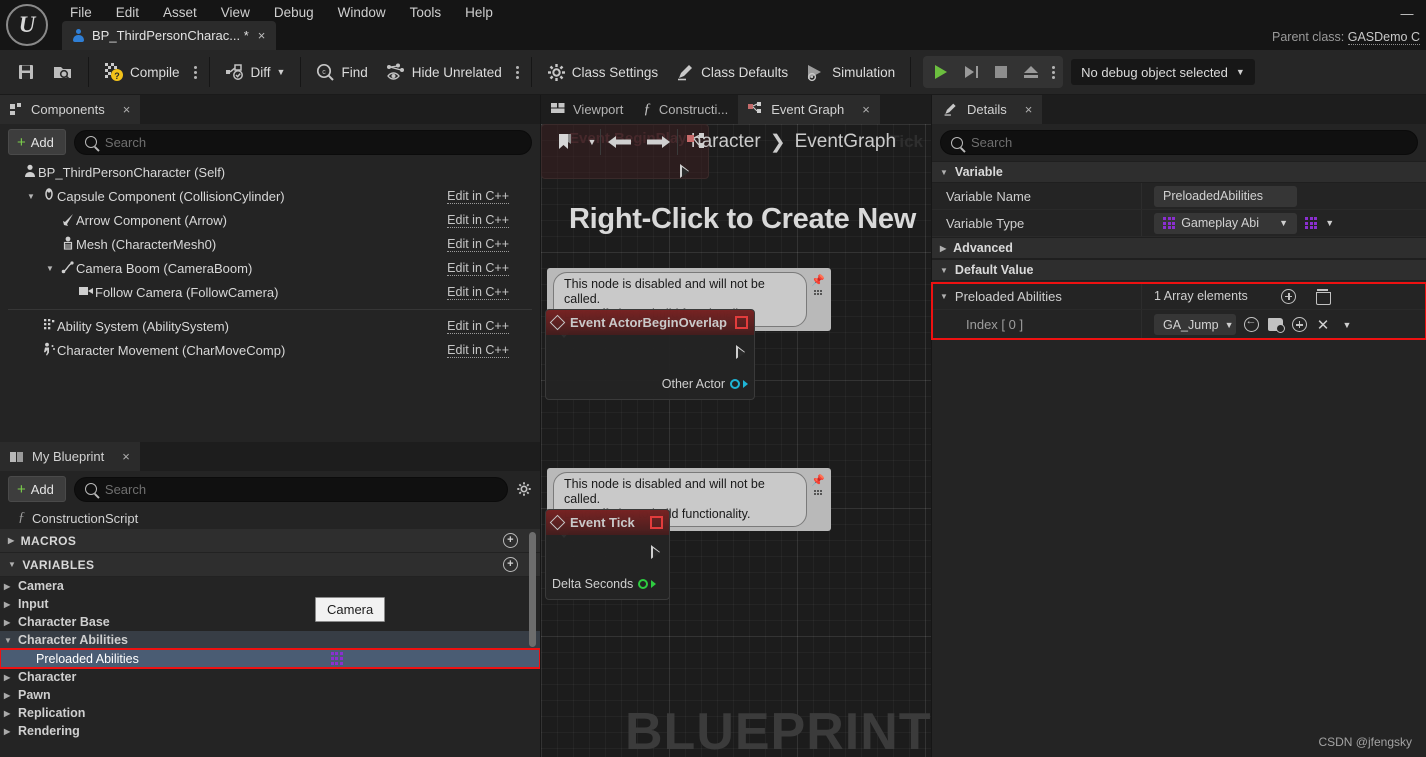 Image resolution: width=1426 pixels, height=757 pixels. Describe the element at coordinates (604, 584) in the screenshot. I see `node-output-delta-seconds: Delta Seconds` at that location.